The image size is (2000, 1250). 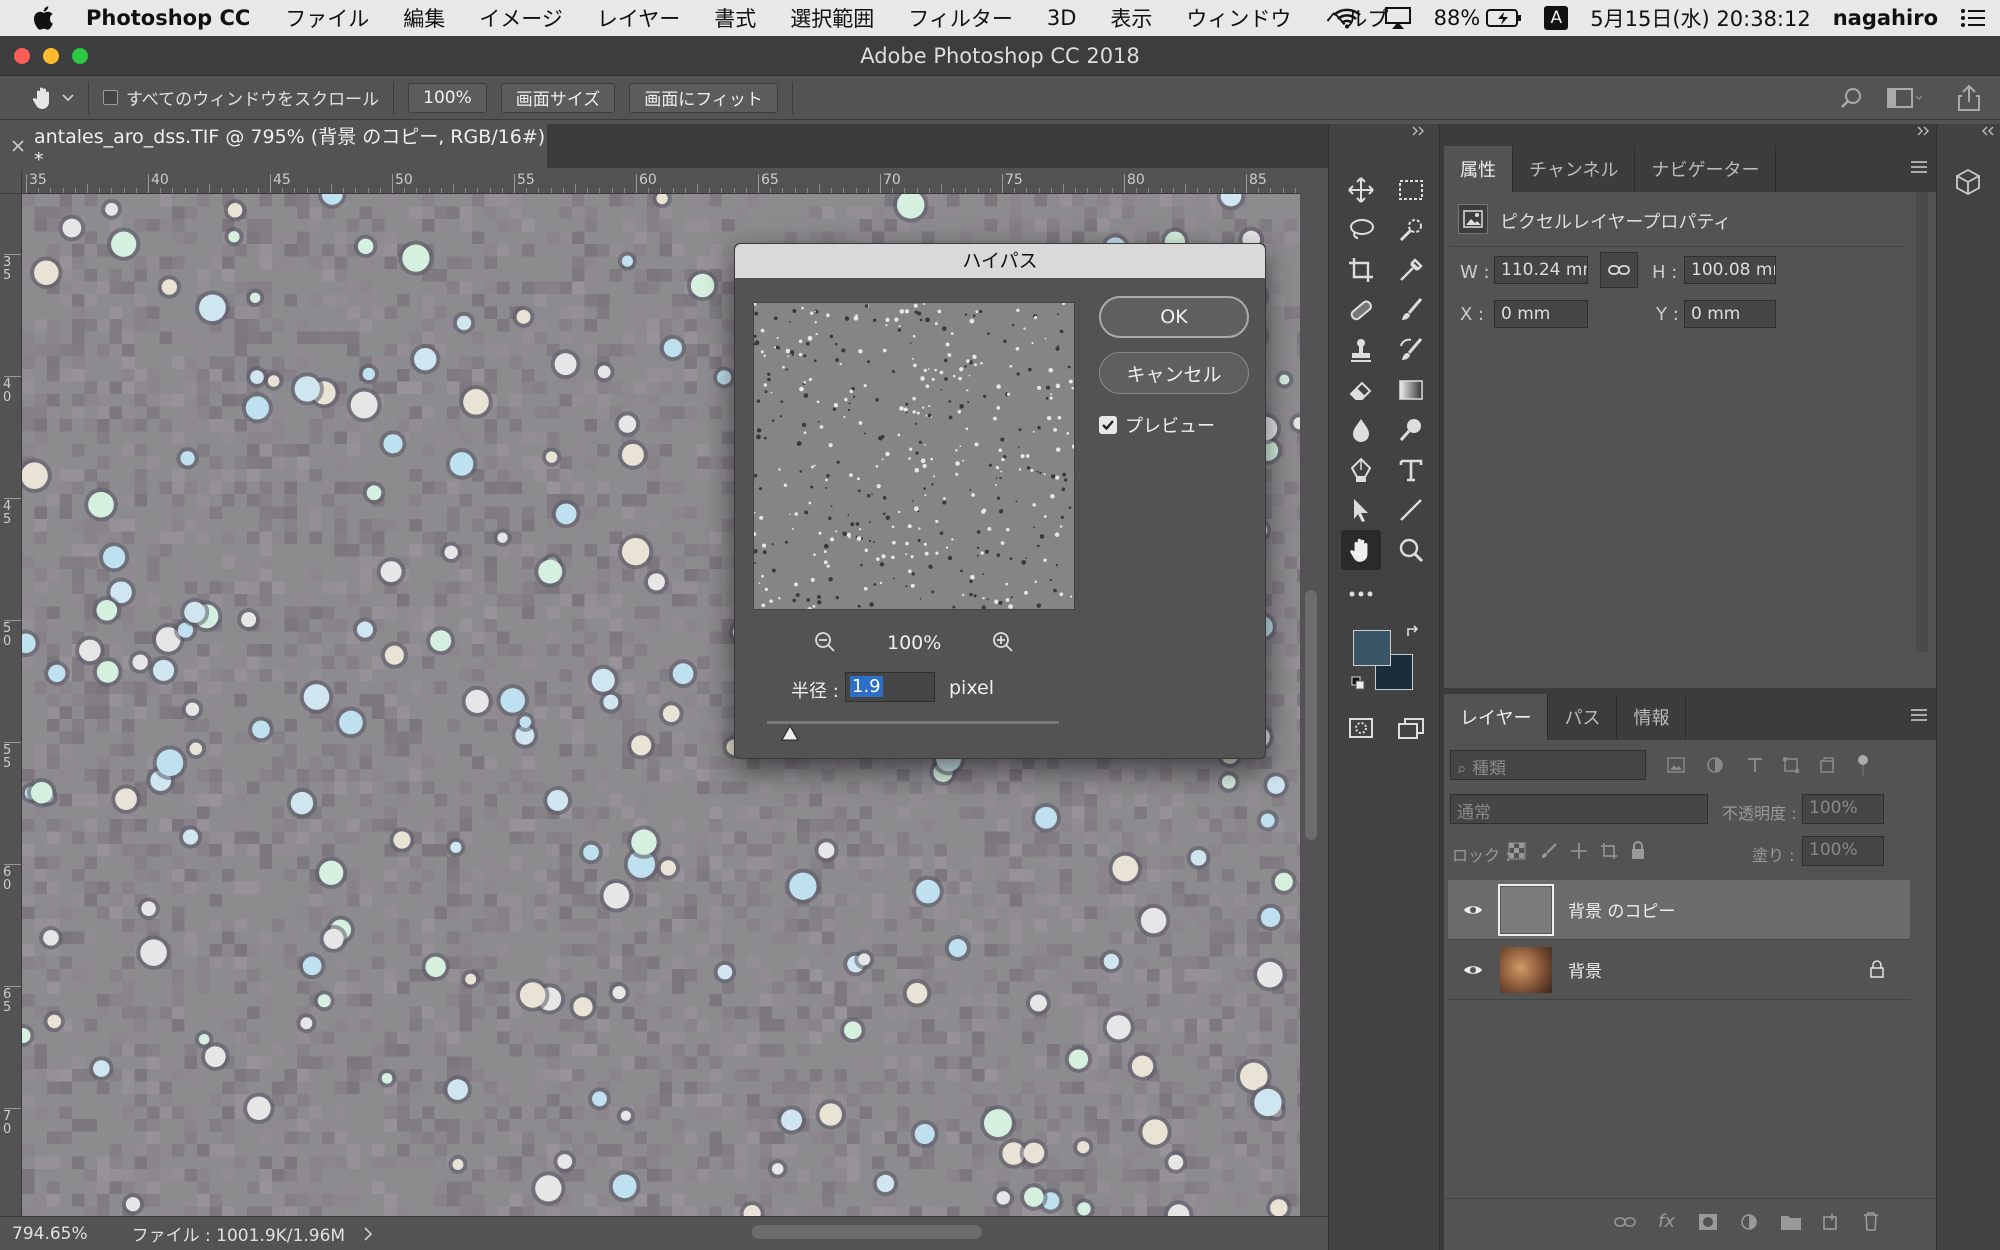 I want to click on airplay-icon, so click(x=1398, y=18).